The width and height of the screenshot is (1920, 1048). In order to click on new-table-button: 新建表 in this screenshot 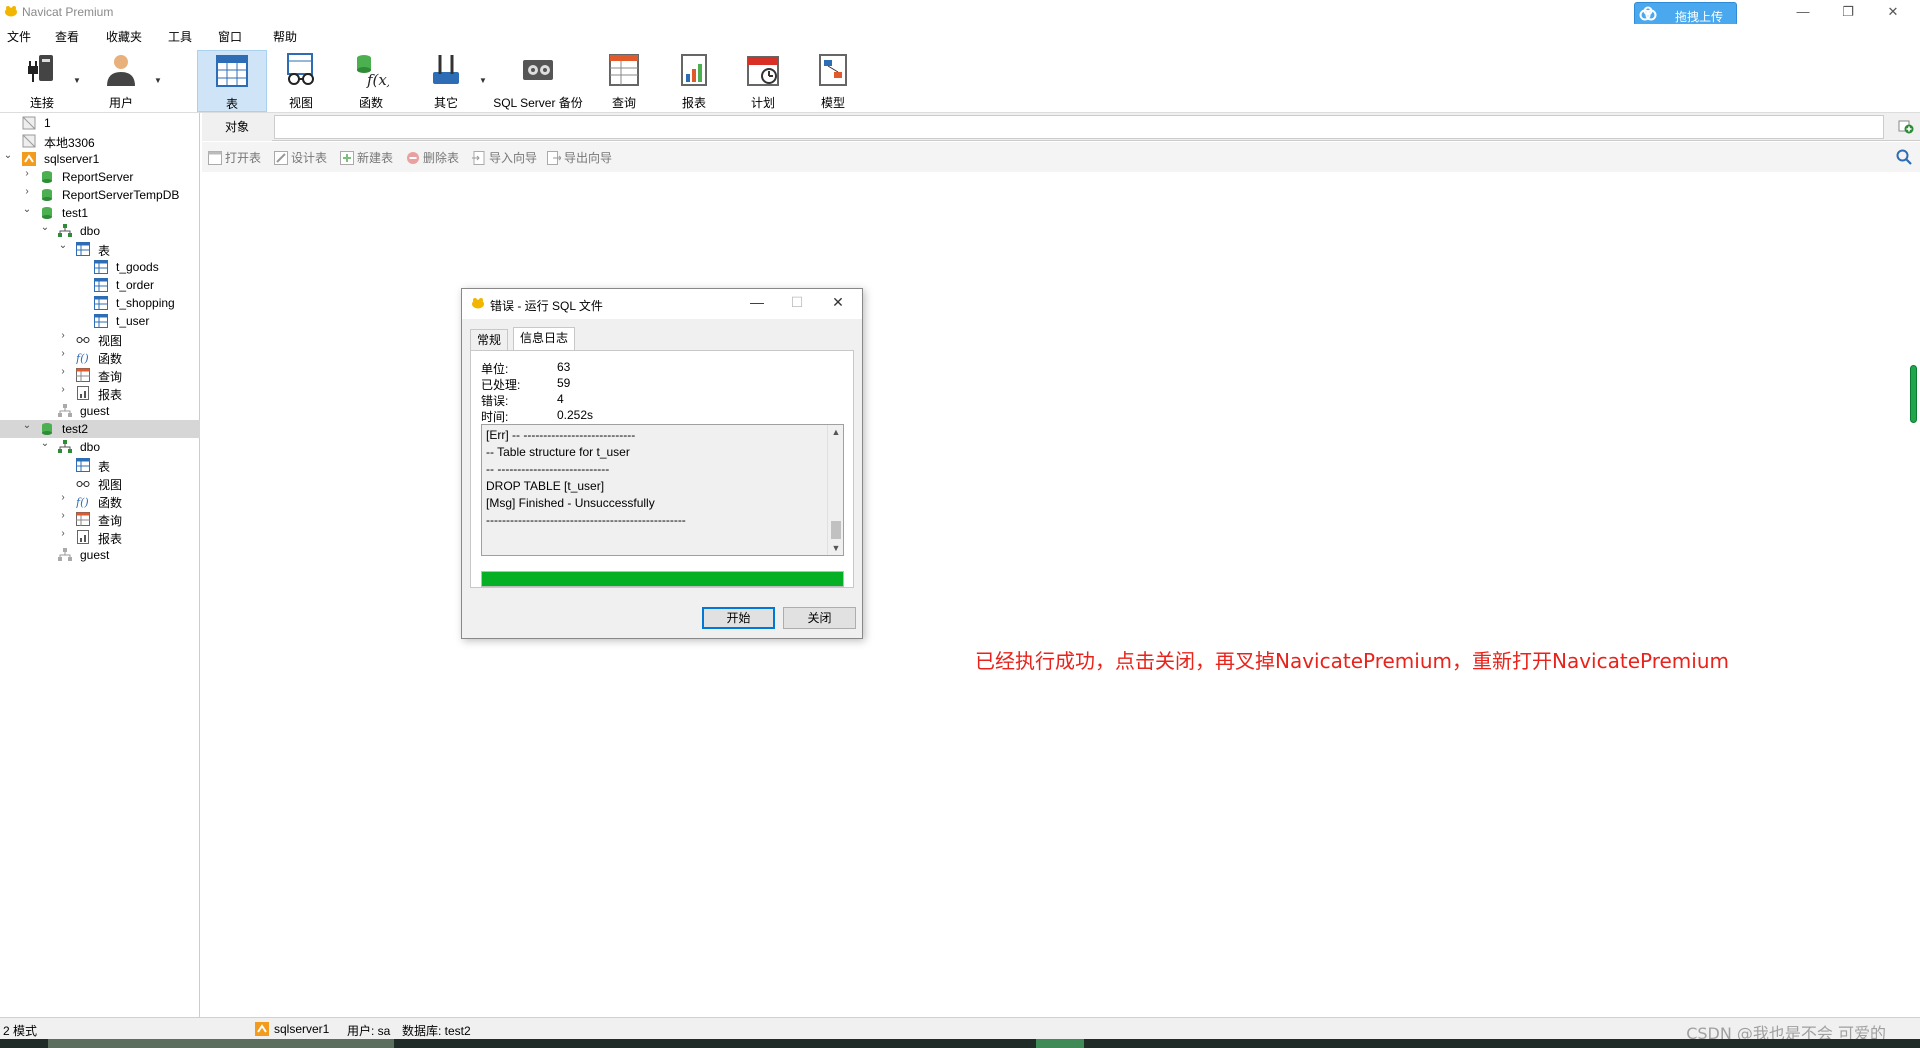, I will do `click(366, 157)`.